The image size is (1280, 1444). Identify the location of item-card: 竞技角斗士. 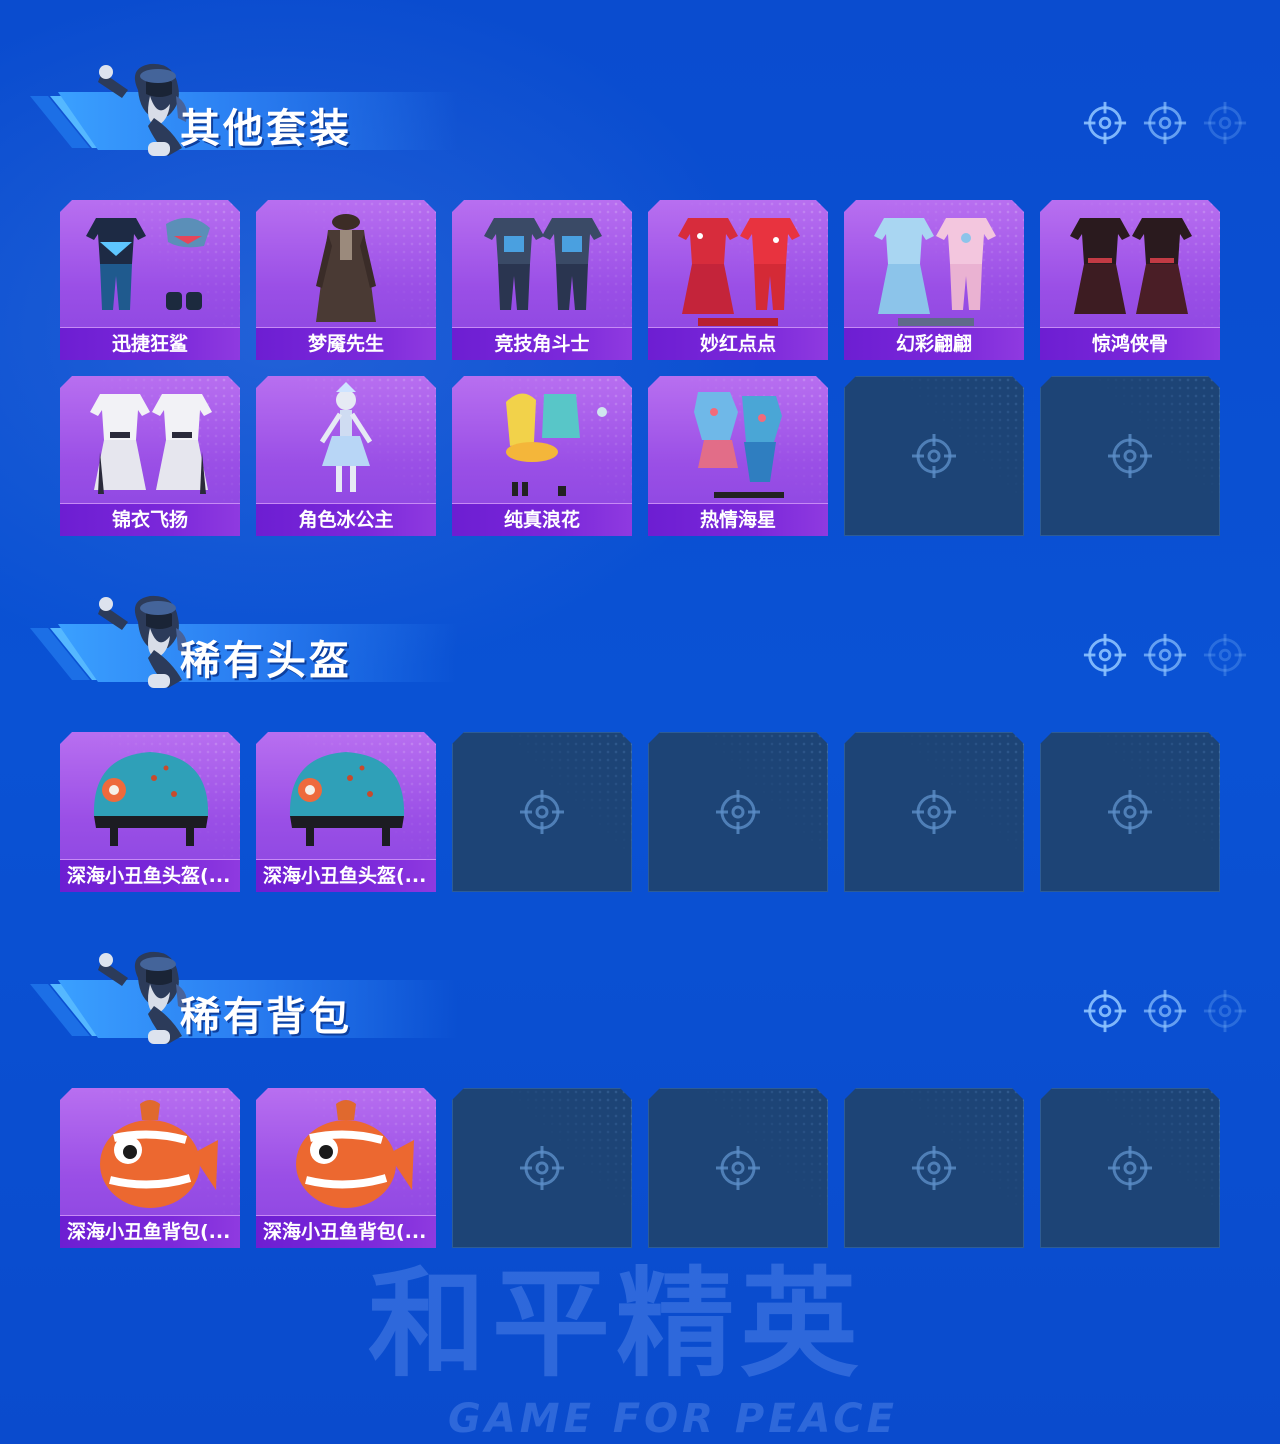
(542, 280).